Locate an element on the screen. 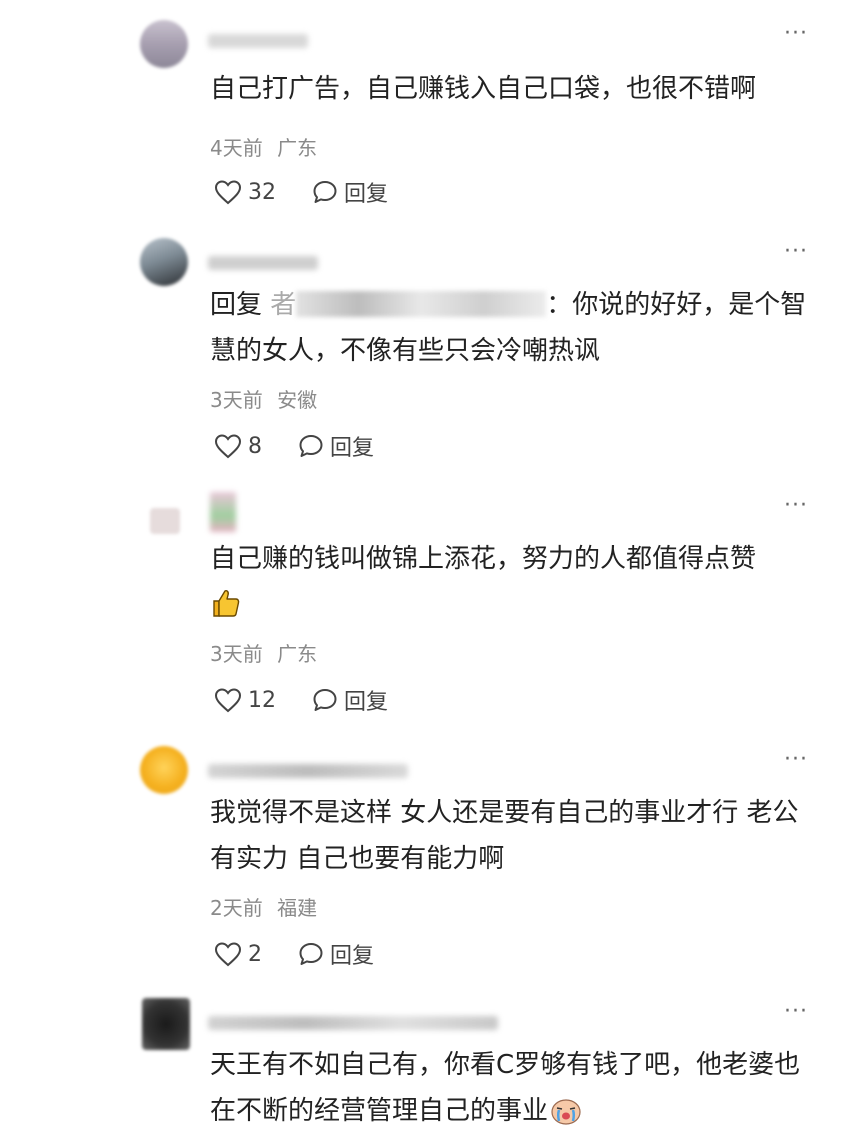 Image resolution: width=856 pixels, height=1148 pixels. reply-prefix: 回复 is located at coordinates (236, 305).